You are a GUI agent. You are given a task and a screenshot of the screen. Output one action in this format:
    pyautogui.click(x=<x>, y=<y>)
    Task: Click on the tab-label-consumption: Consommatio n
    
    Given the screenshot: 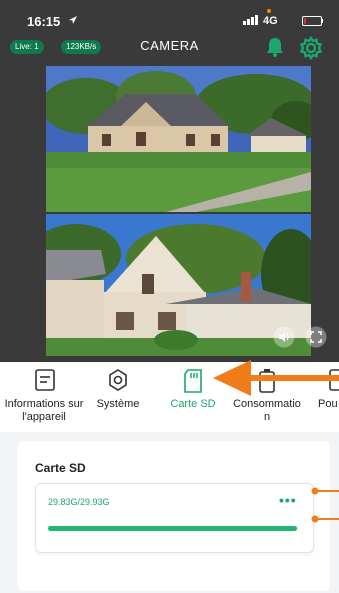 What is the action you would take?
    pyautogui.click(x=267, y=410)
    